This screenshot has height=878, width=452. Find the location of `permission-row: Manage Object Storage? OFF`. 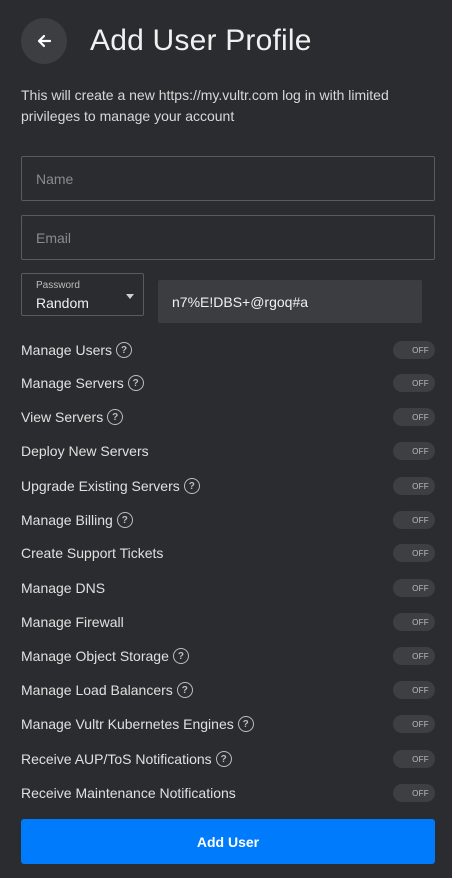

permission-row: Manage Object Storage? OFF is located at coordinates (228, 656).